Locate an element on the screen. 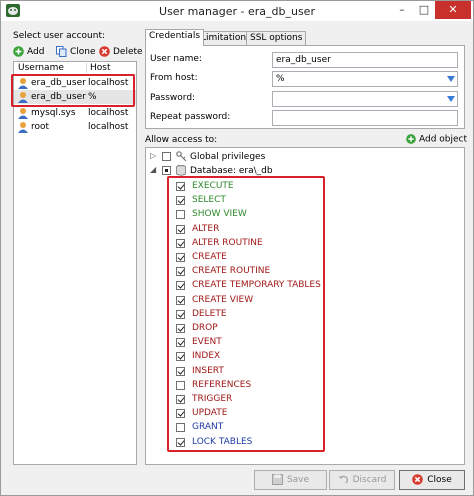 The image size is (474, 496). close-button: Close is located at coordinates (432, 480).